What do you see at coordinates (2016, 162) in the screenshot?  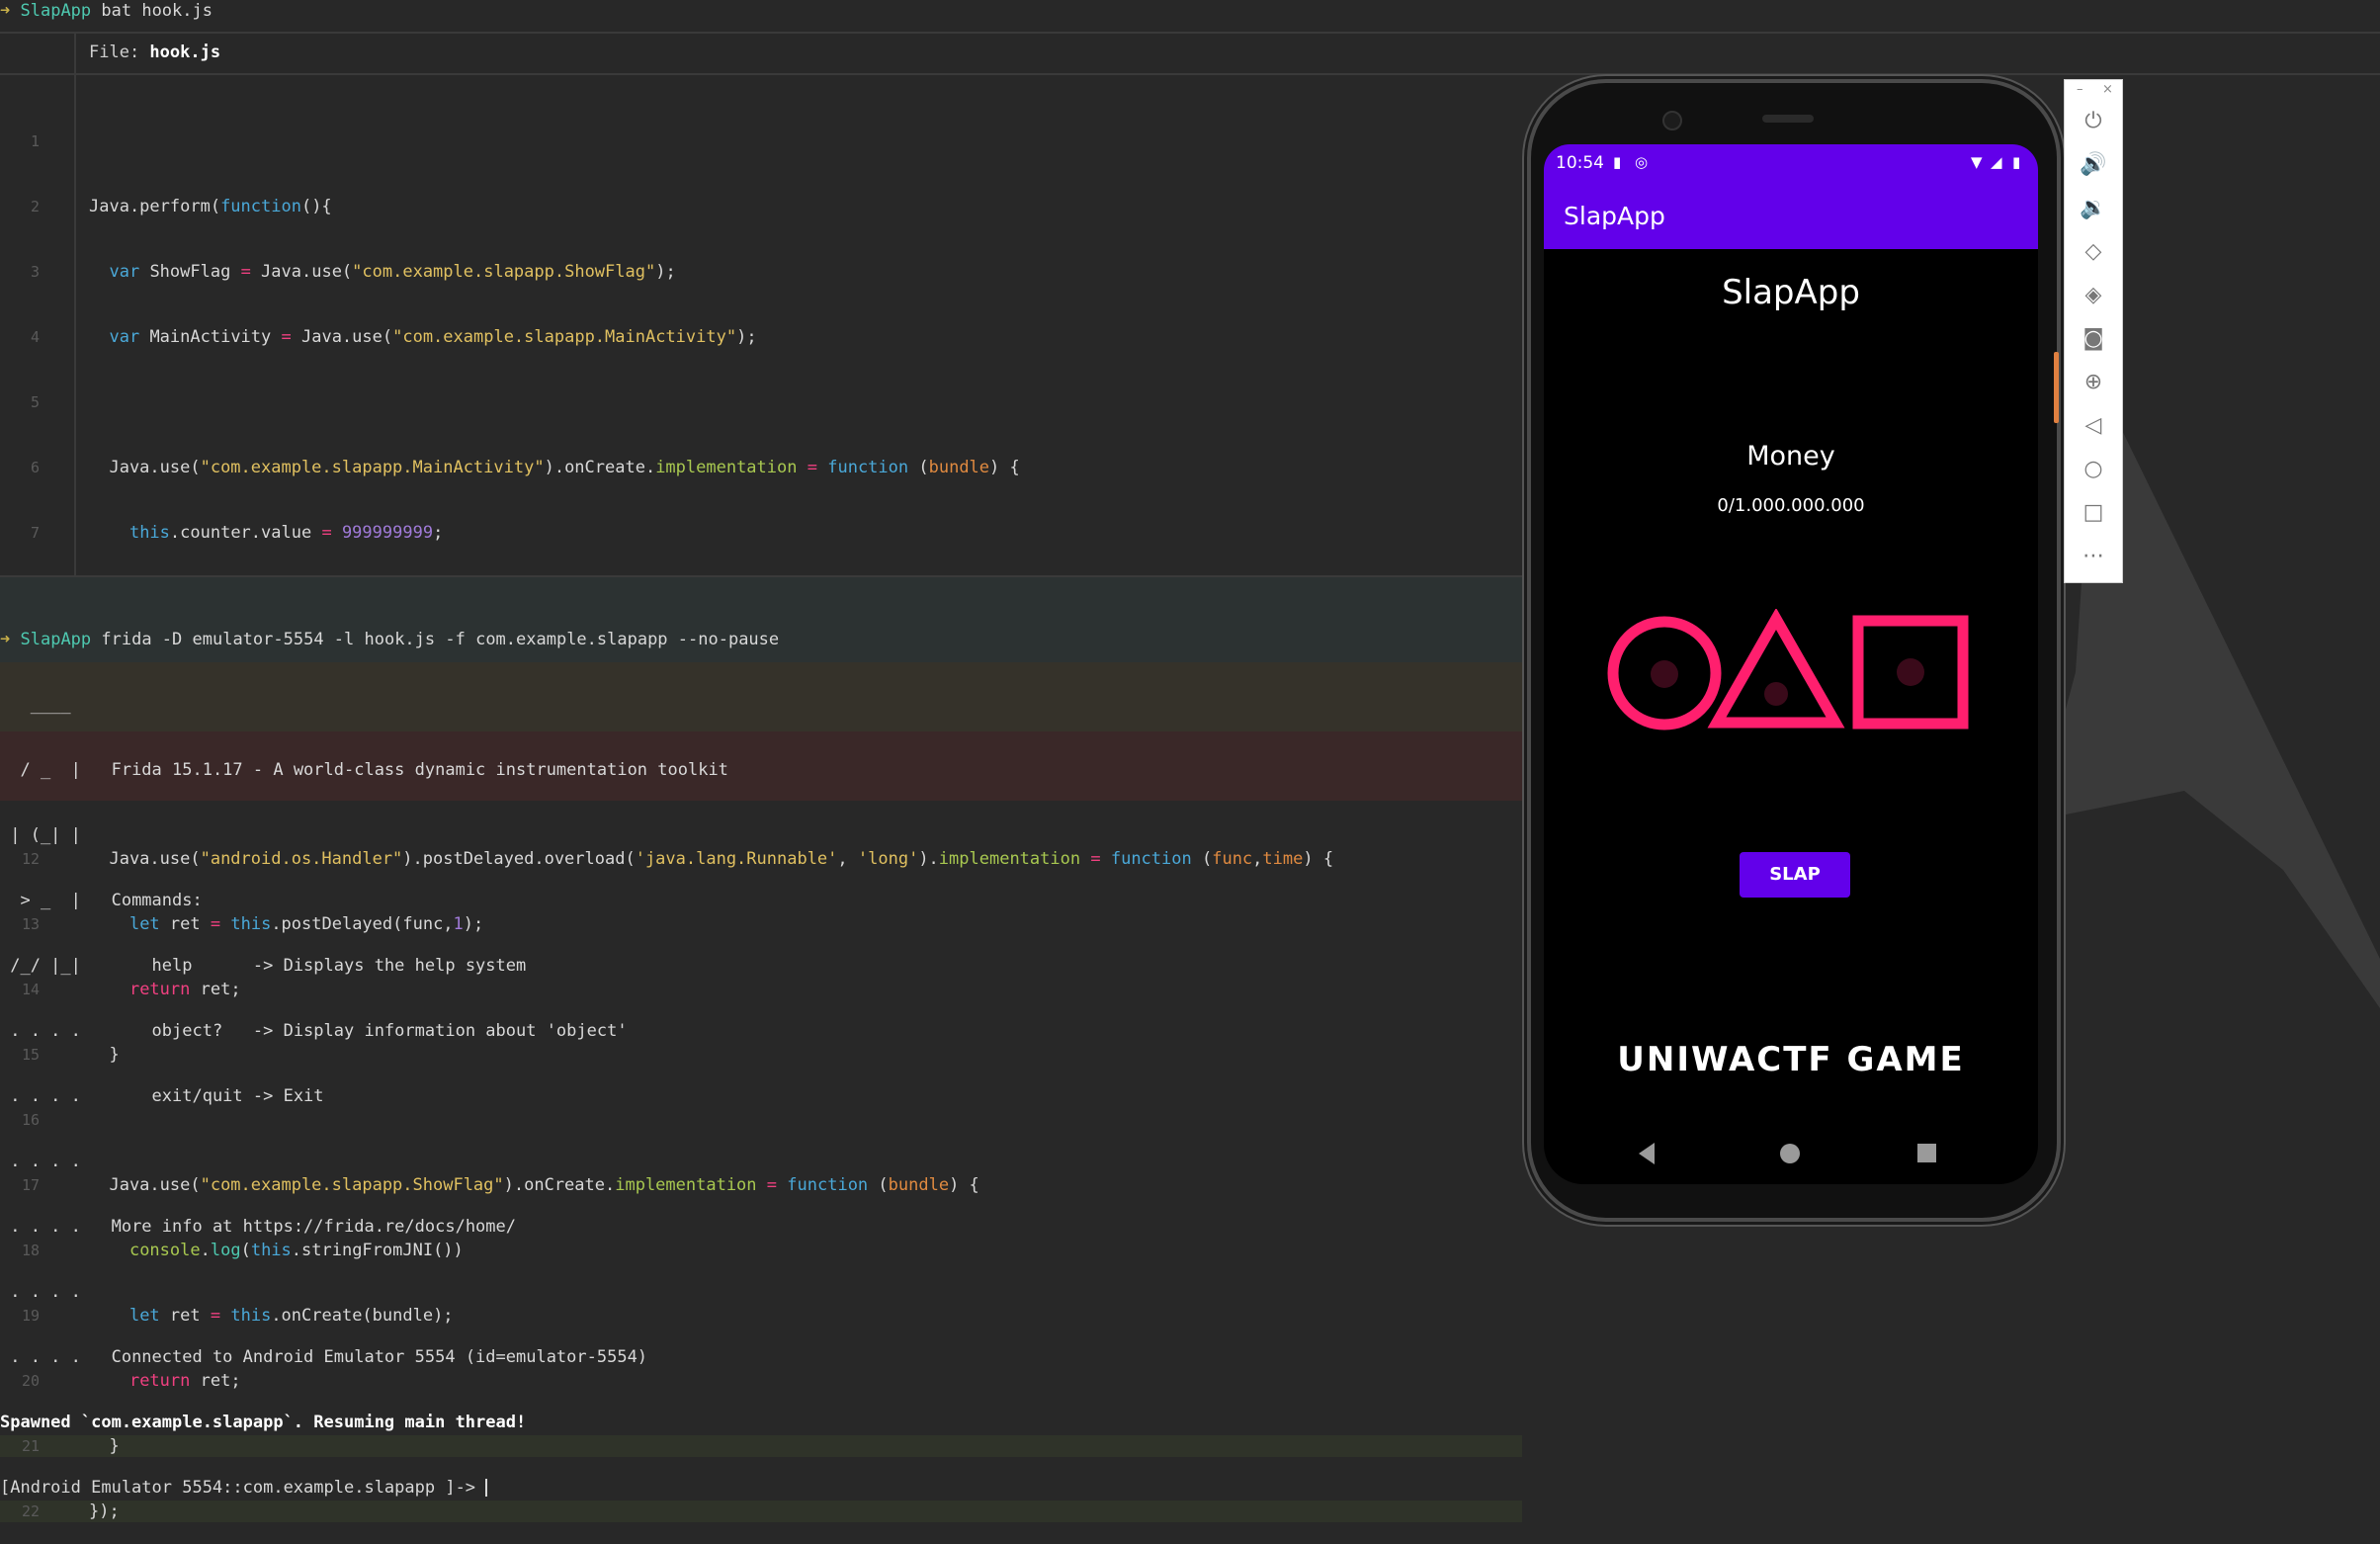 I see `battery-icon: ▮` at bounding box center [2016, 162].